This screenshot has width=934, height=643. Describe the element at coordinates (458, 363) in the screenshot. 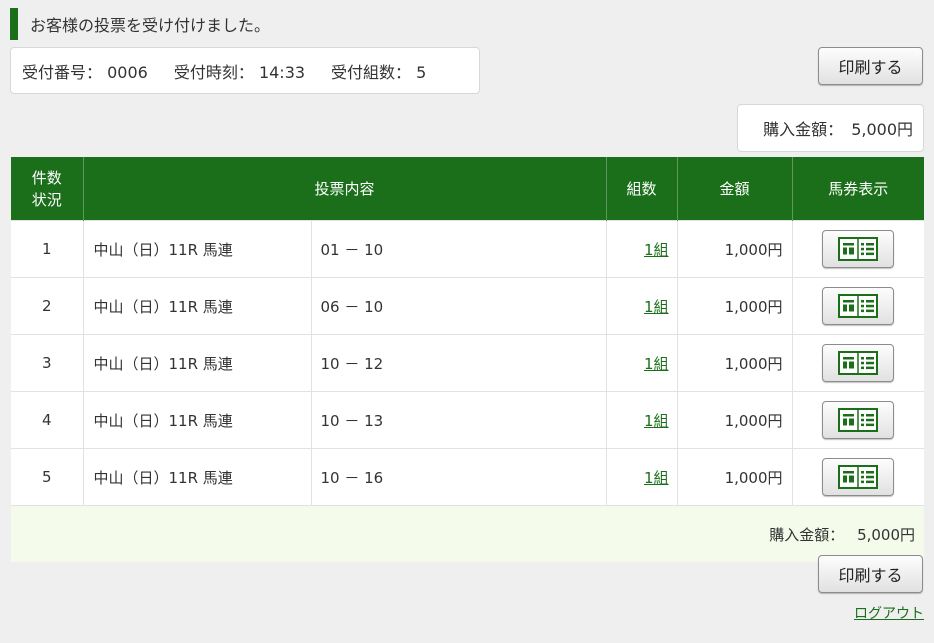

I see `row-combination: 10 － 12` at that location.